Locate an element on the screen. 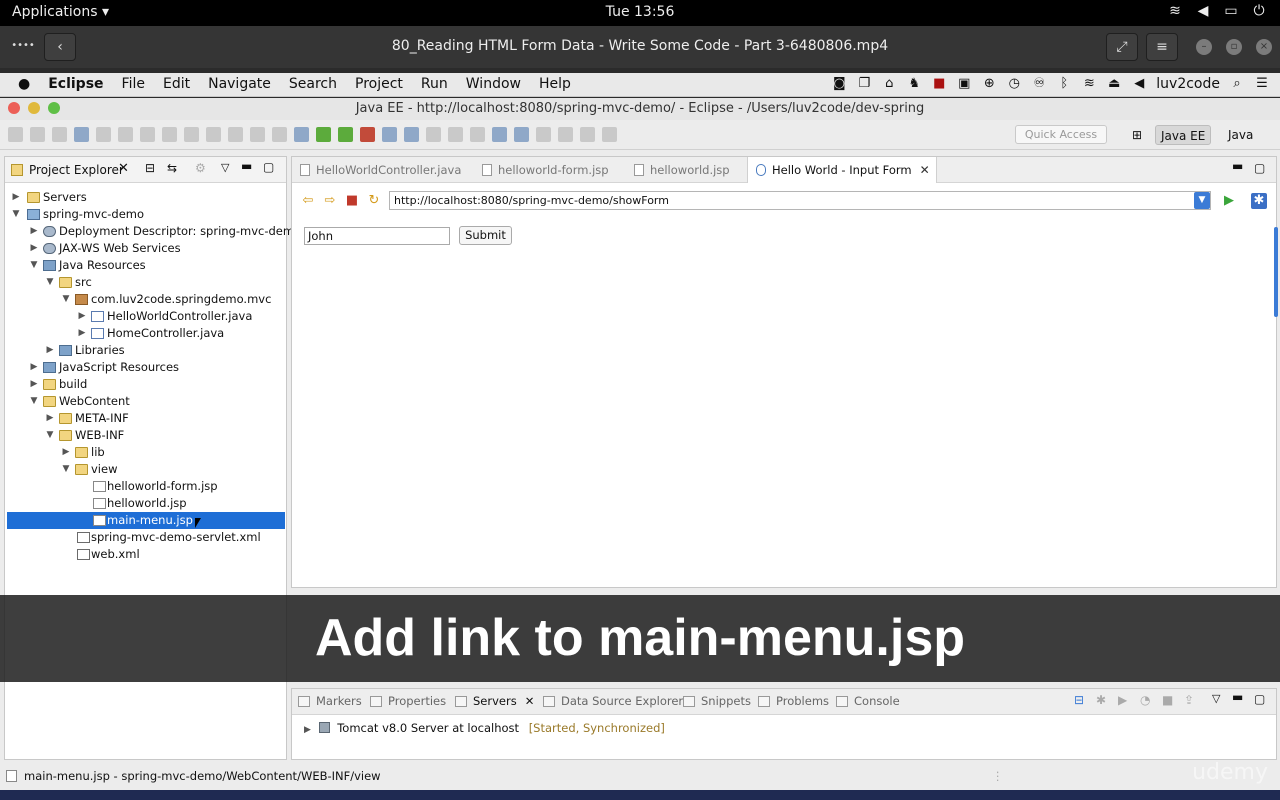 This screenshot has height=800, width=1280. tree-item-project: ▼ spring-mvc-demo is located at coordinates (145, 214).